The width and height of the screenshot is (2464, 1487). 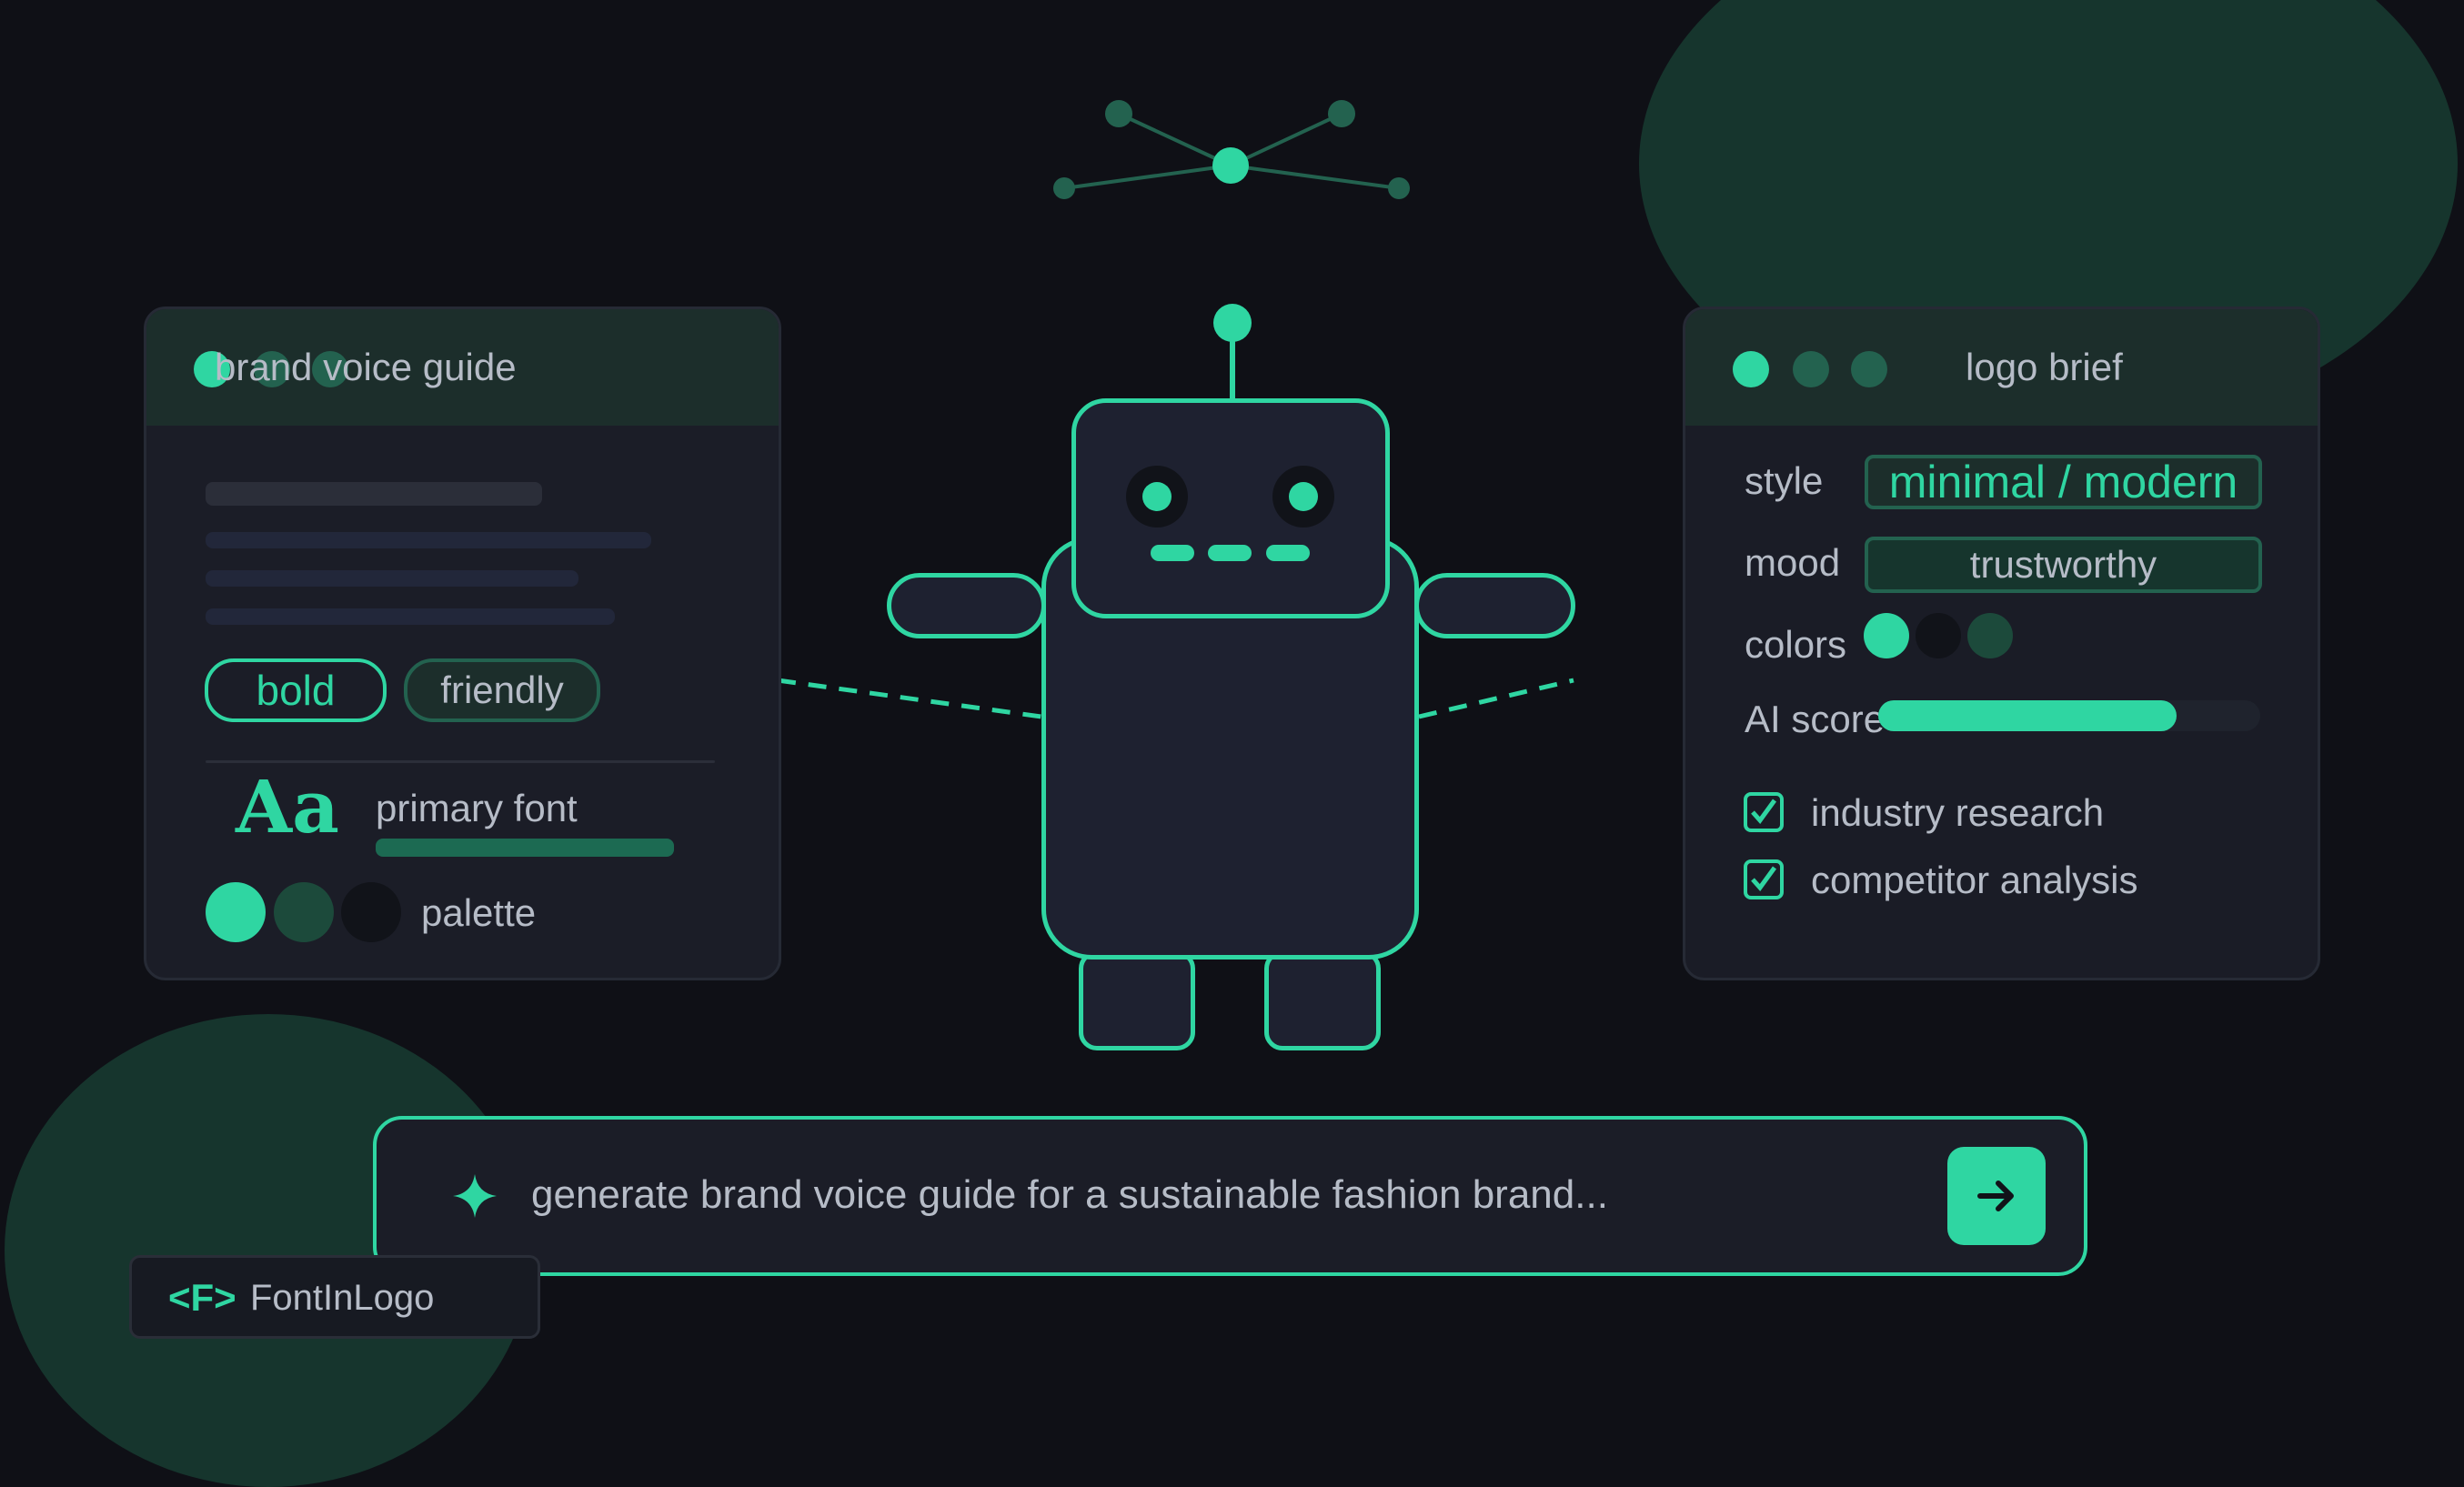 What do you see at coordinates (296, 690) in the screenshot?
I see `tag-bold: bold` at bounding box center [296, 690].